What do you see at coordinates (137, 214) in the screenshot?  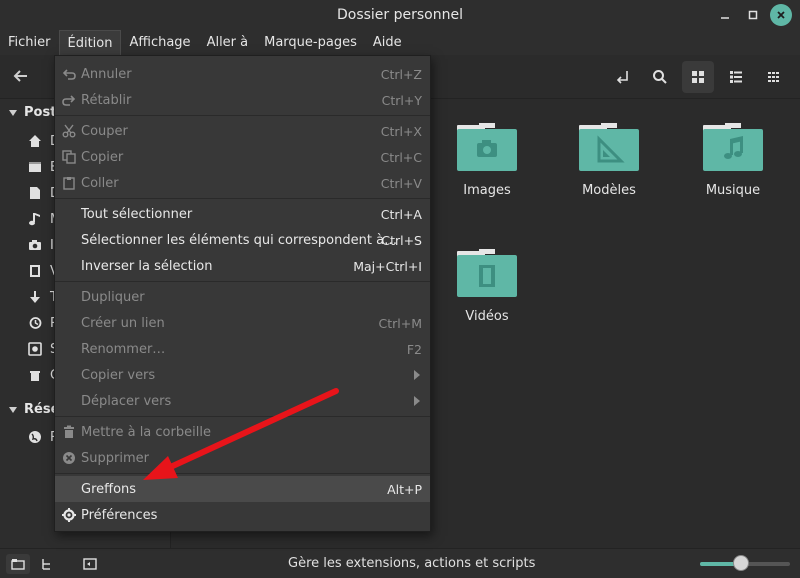 I see `menu-item-label: Tout sélectionner` at bounding box center [137, 214].